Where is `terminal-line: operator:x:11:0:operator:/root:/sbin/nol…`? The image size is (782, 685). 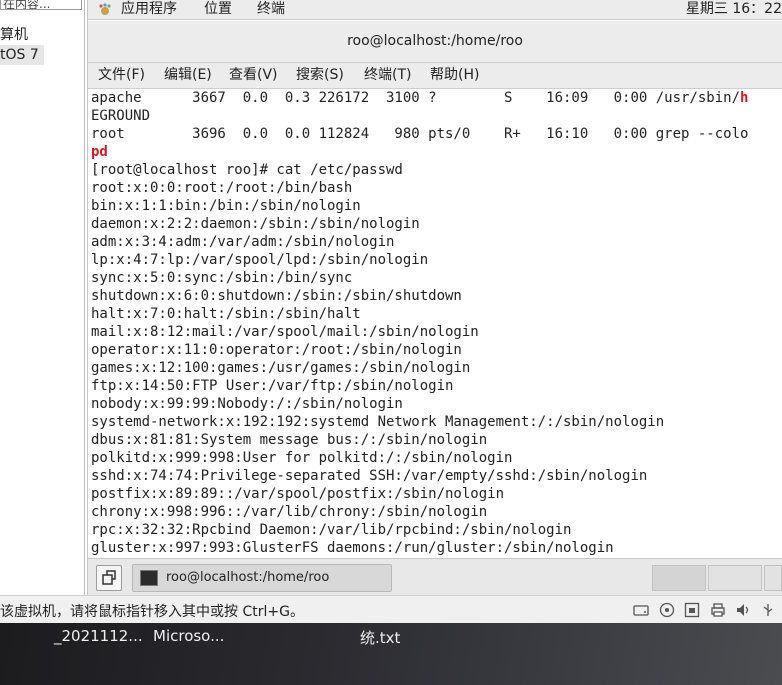 terminal-line: operator:x:11:0:operator:/root:/sbin/nol… is located at coordinates (276, 350).